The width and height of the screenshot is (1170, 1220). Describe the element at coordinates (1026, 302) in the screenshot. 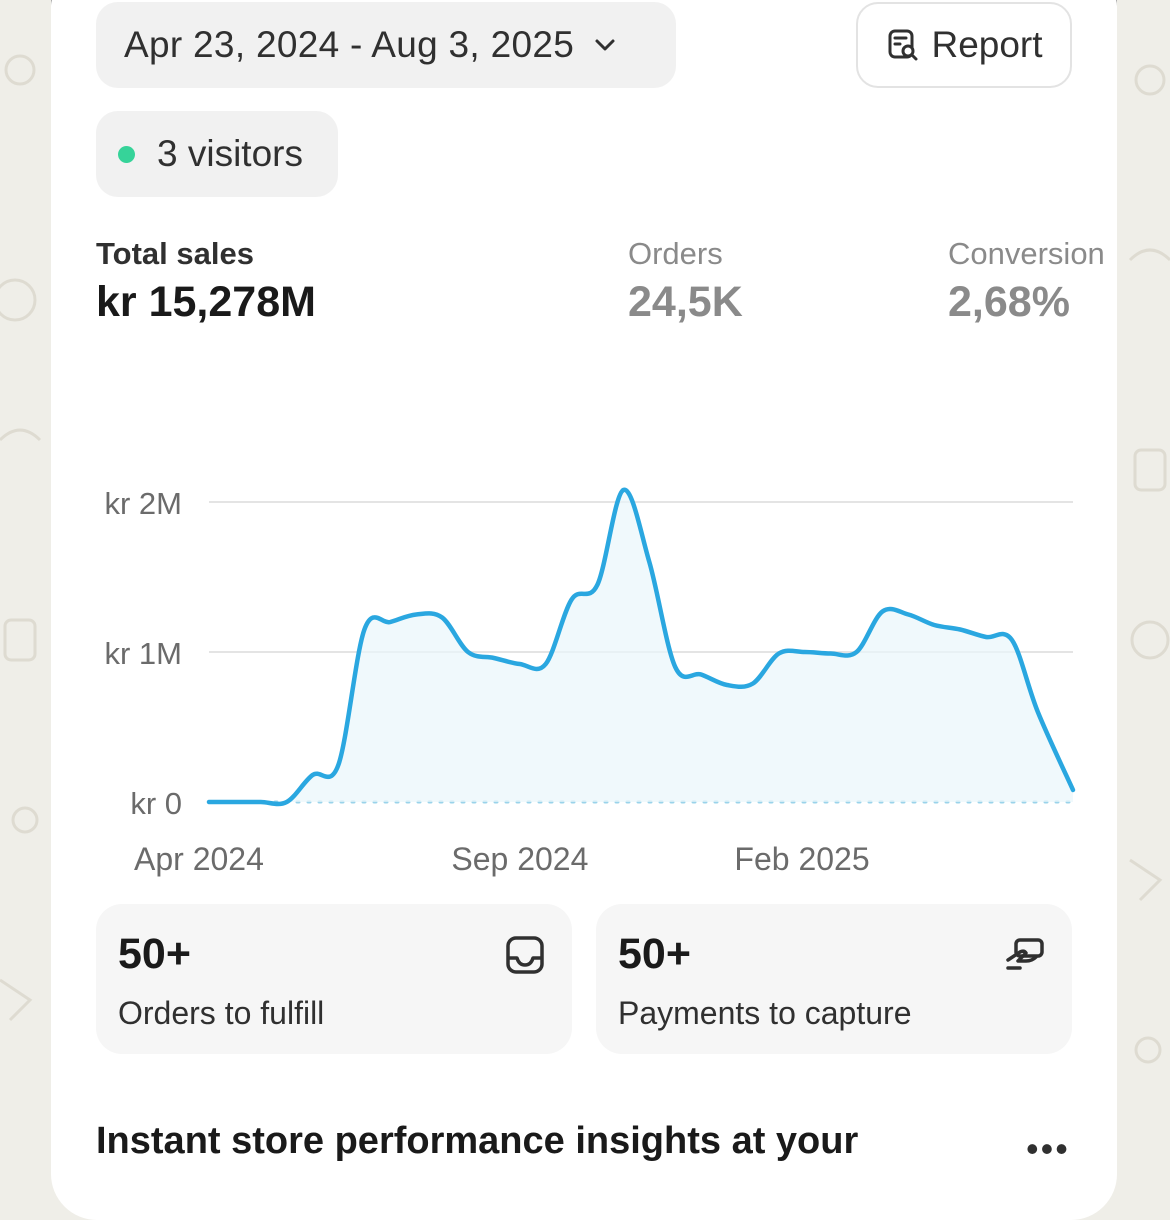

I see `metric-value: 2,68%` at that location.